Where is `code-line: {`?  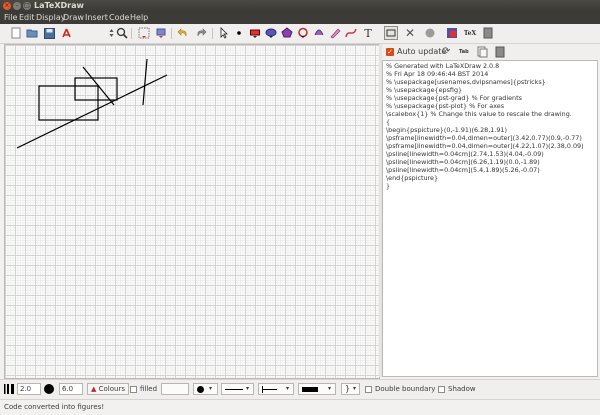 code-line: { is located at coordinates (388, 122).